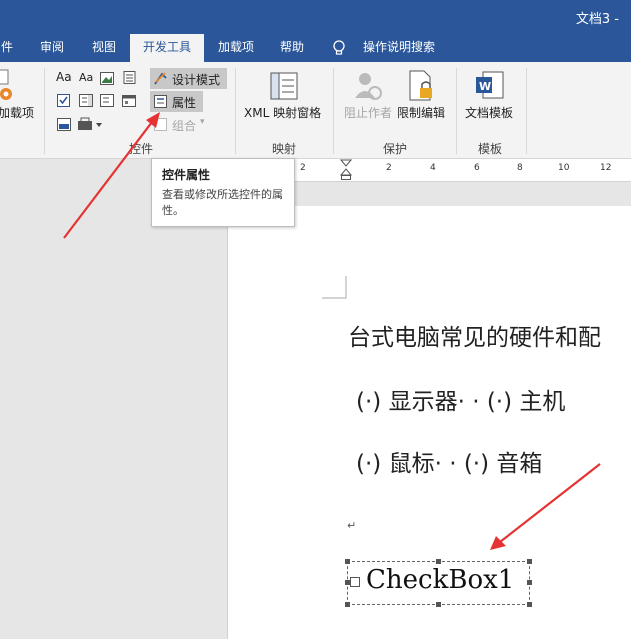 The width and height of the screenshot is (631, 639). I want to click on plain-text-control-button: Aa, so click(86, 77).